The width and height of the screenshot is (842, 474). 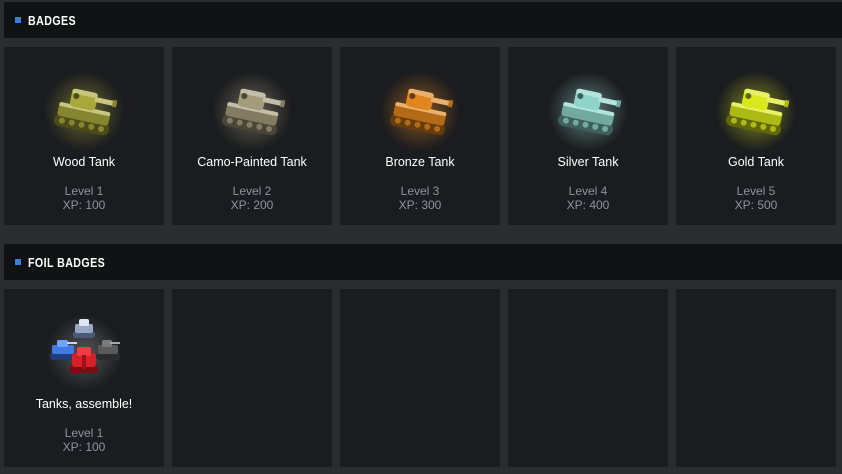 I want to click on badge-name: Silver Tank, so click(x=588, y=162).